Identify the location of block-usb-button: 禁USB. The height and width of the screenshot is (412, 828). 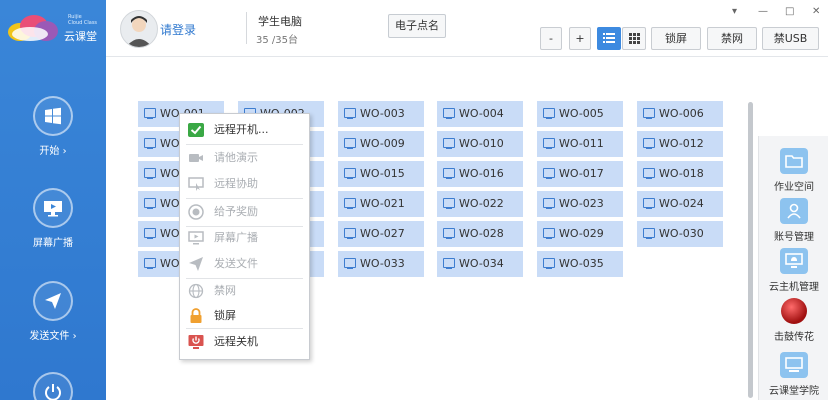
(790, 38).